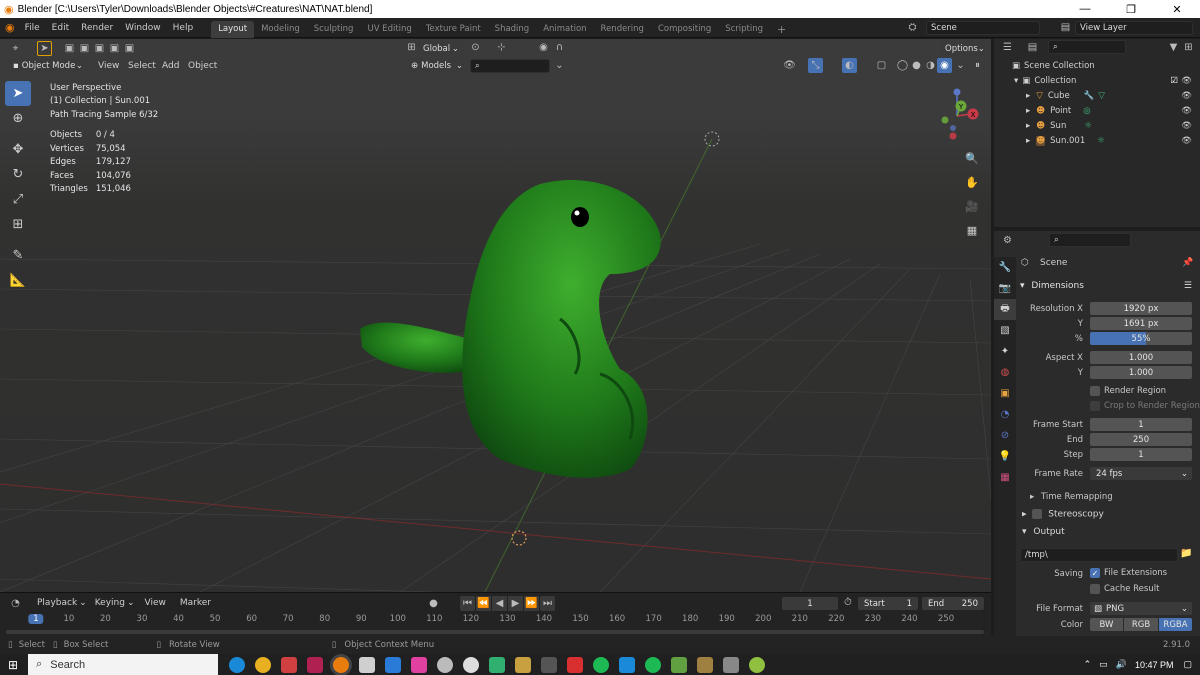 The height and width of the screenshot is (675, 1200). Describe the element at coordinates (18, 255) in the screenshot. I see `annotate-tool: ✎` at that location.